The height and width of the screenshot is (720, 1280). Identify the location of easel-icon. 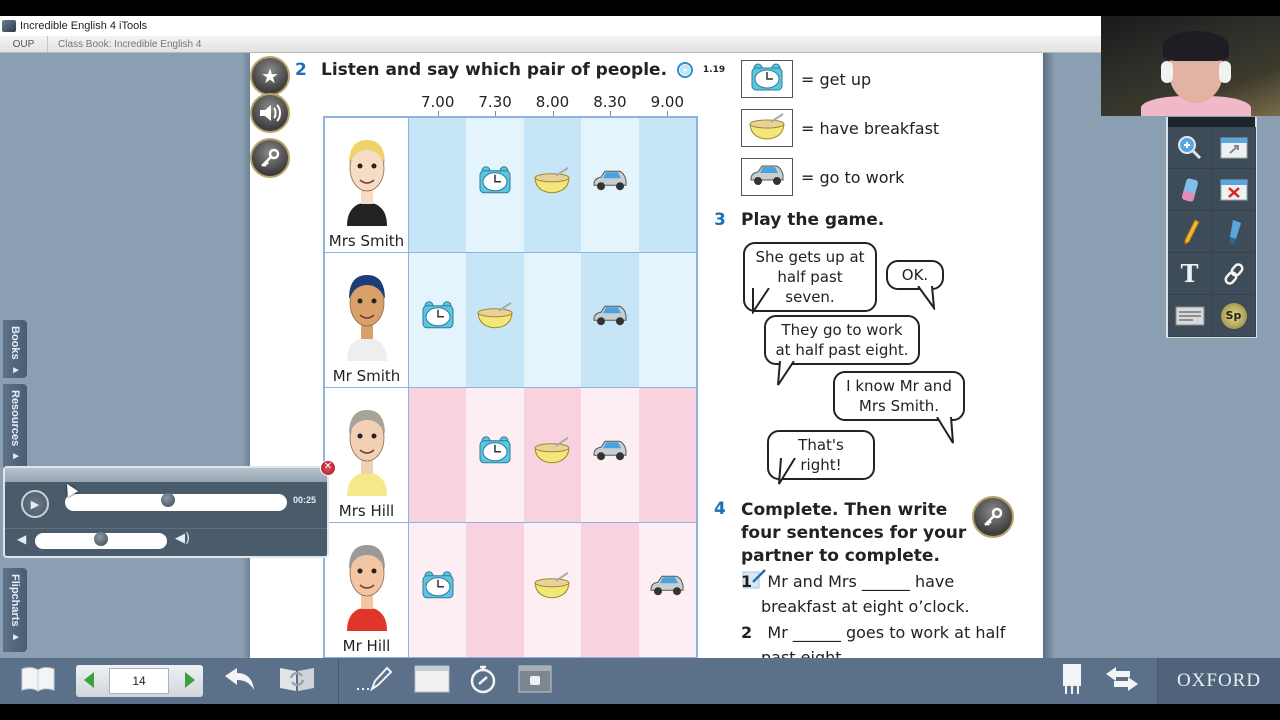
(1072, 679).